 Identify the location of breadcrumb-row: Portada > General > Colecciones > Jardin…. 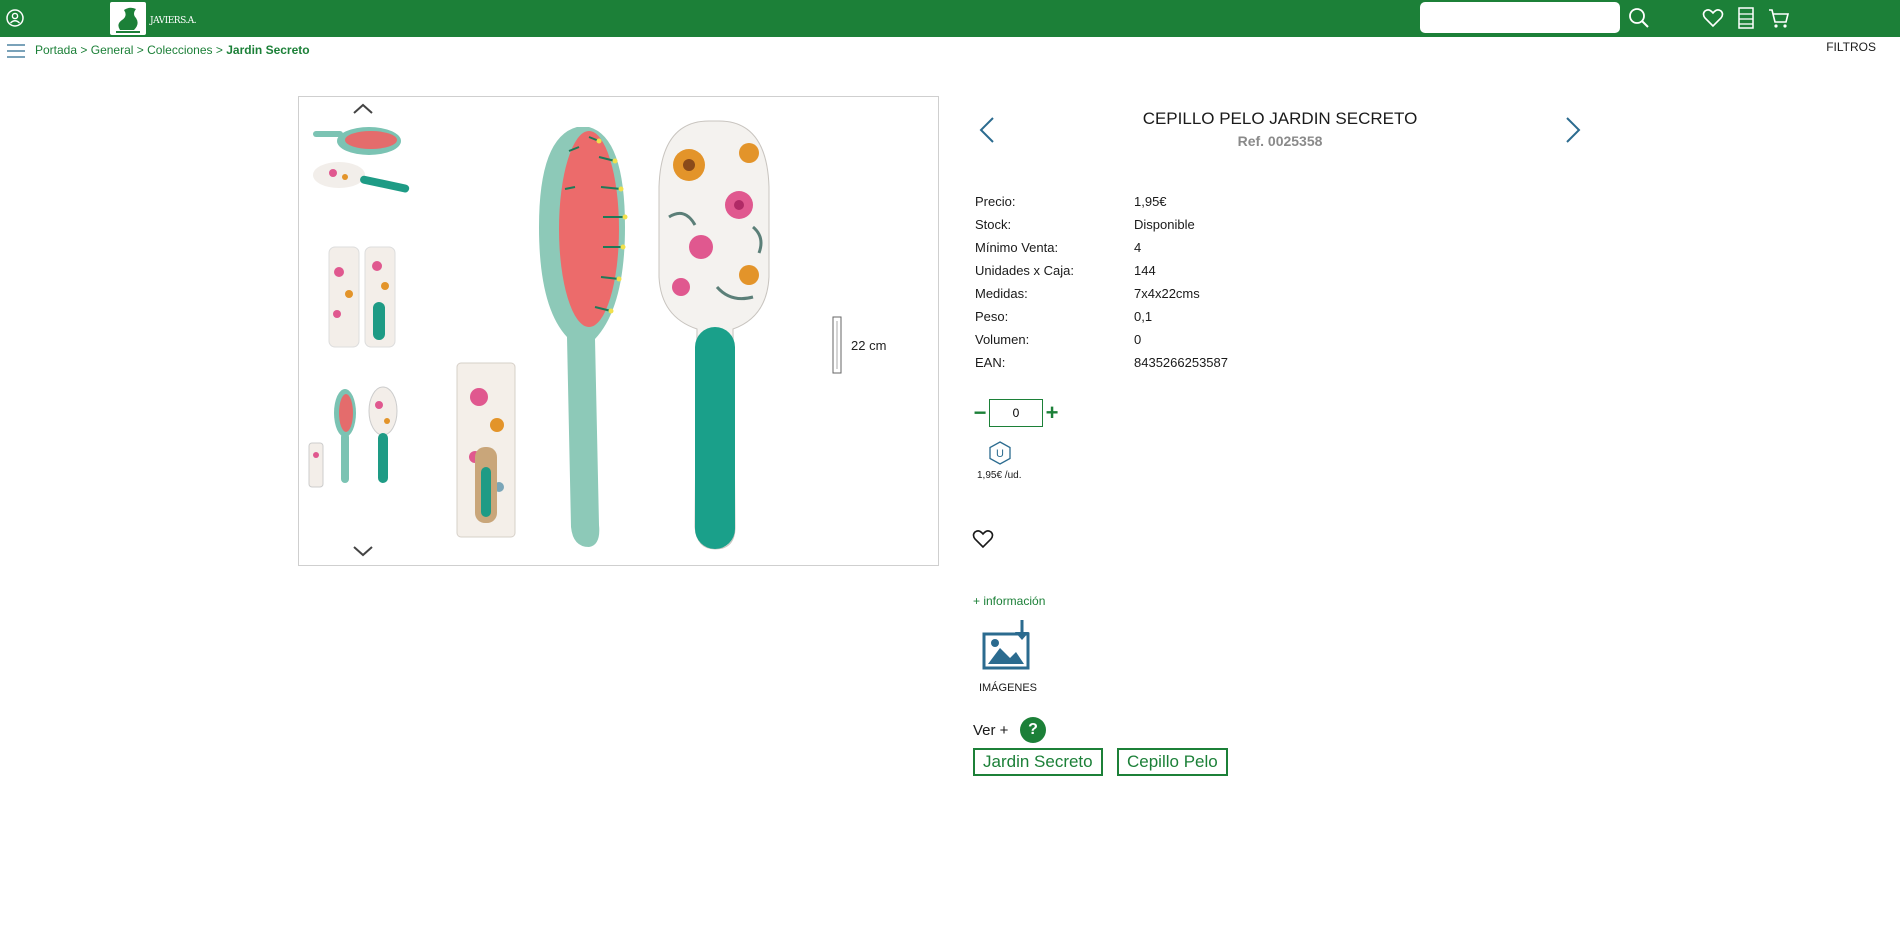
(950, 50).